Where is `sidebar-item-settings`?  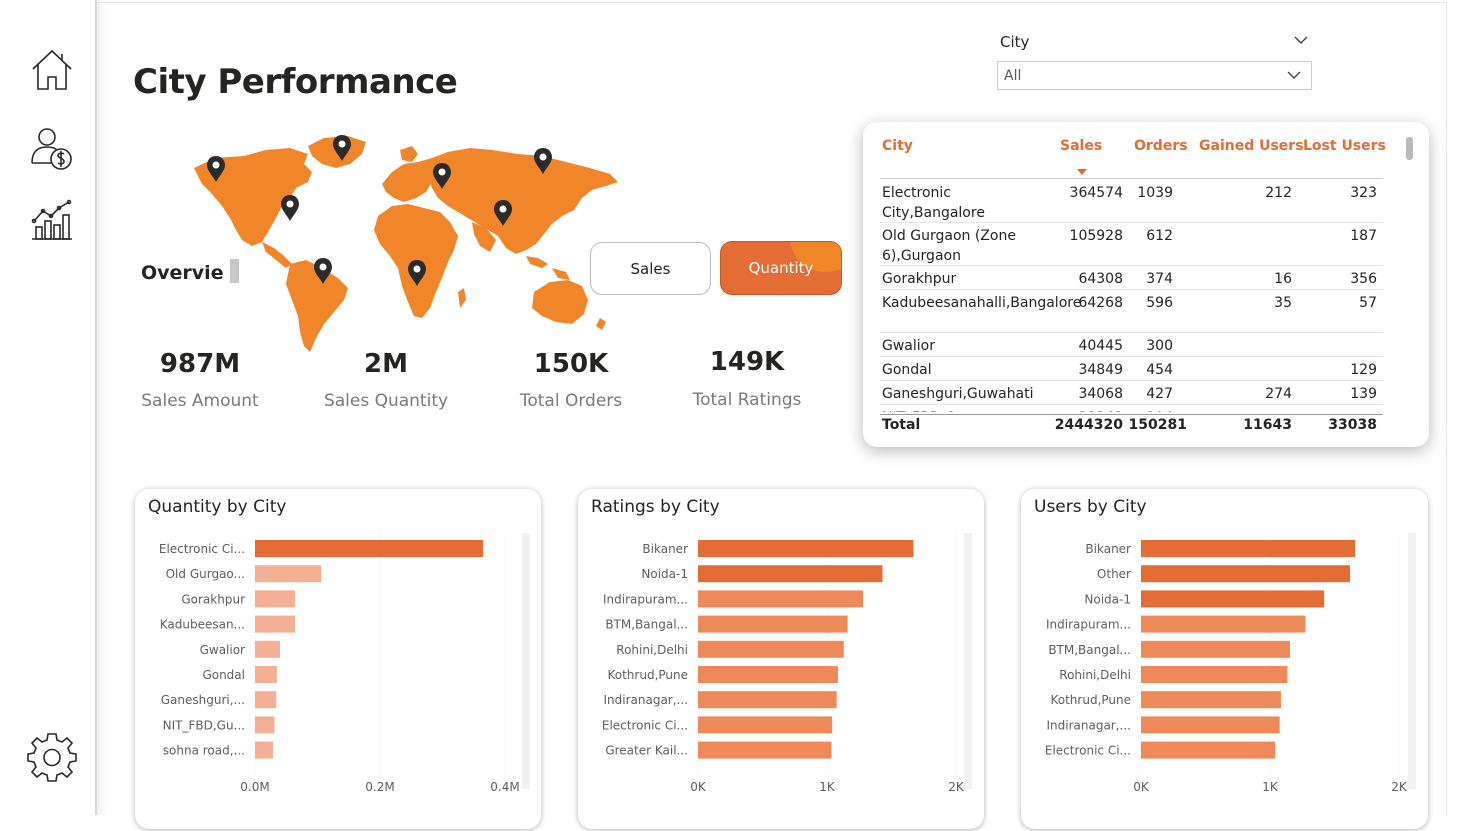 sidebar-item-settings is located at coordinates (52, 757).